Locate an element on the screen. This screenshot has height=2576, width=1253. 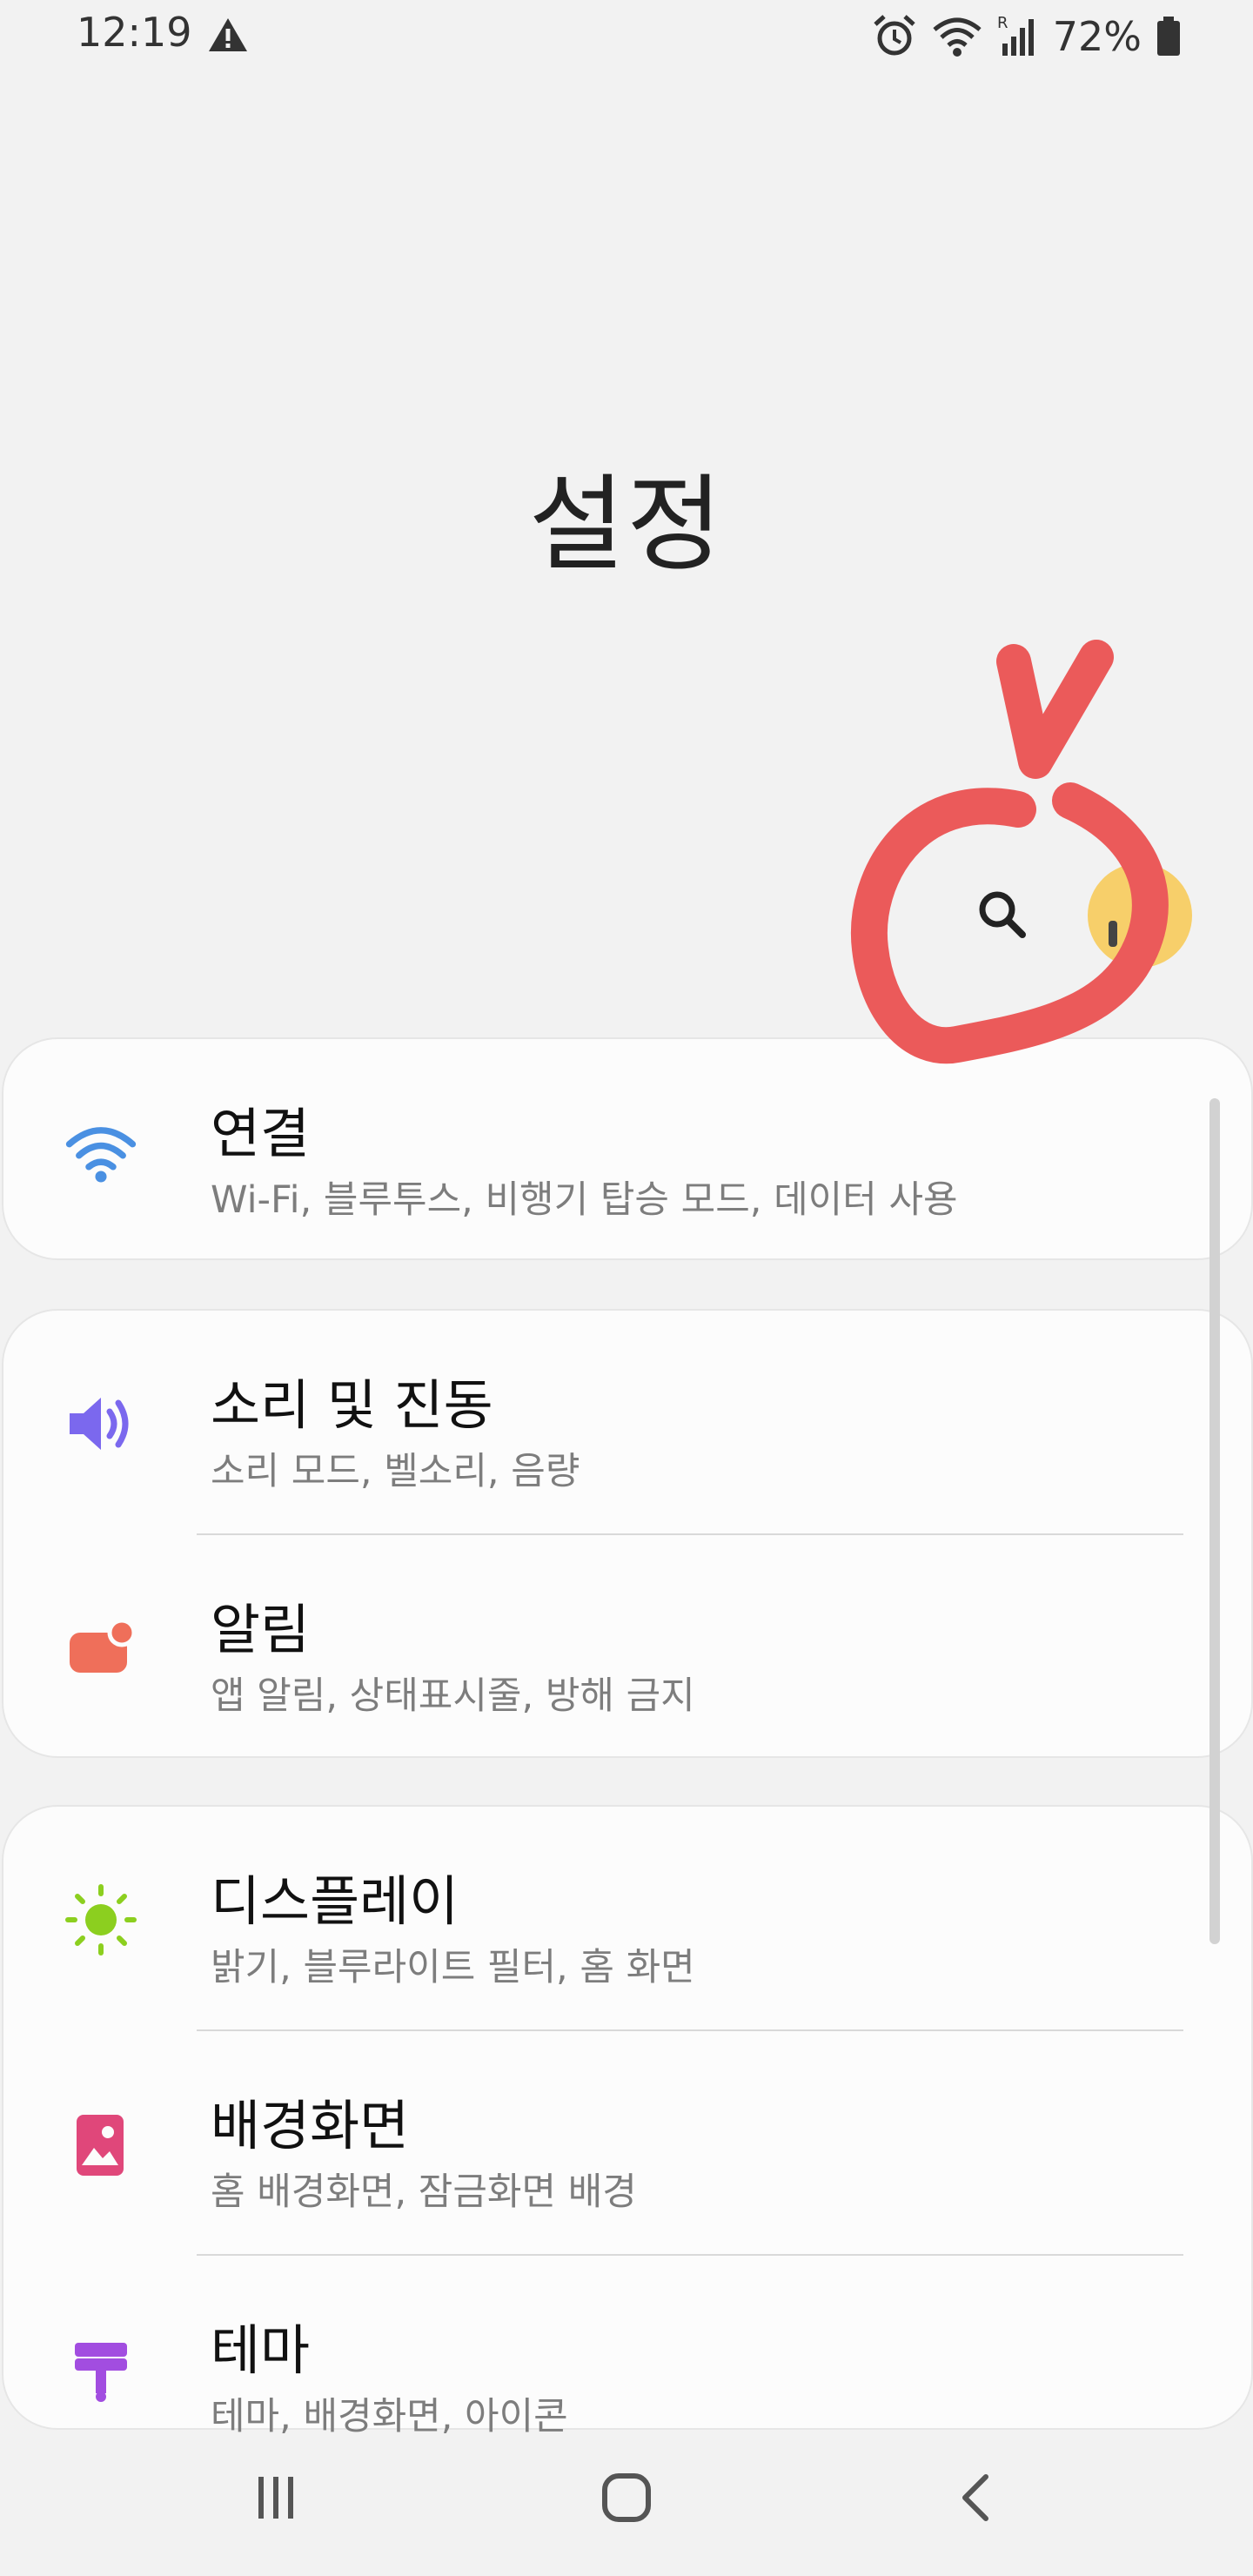
item-title: 디스플레이 is located at coordinates (335, 1901).